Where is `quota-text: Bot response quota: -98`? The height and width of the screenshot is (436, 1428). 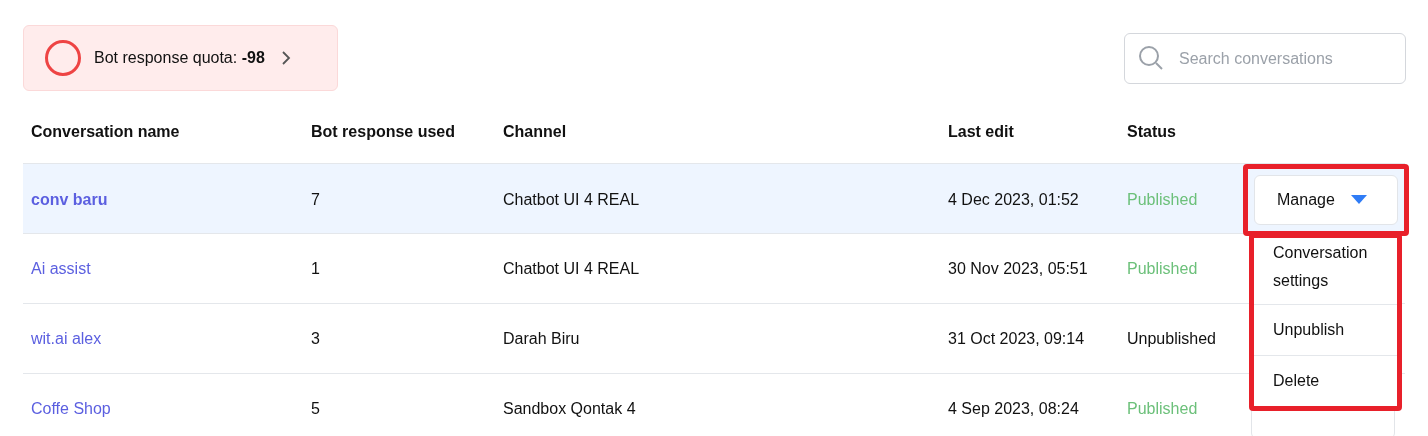 quota-text: Bot response quota: -98 is located at coordinates (179, 58).